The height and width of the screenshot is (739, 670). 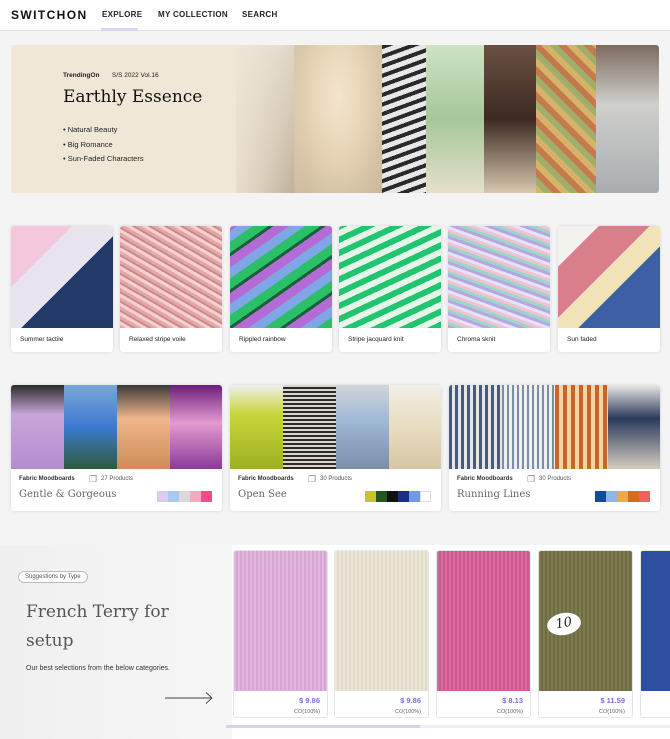 What do you see at coordinates (49, 15) in the screenshot?
I see `logo: SWITCHON` at bounding box center [49, 15].